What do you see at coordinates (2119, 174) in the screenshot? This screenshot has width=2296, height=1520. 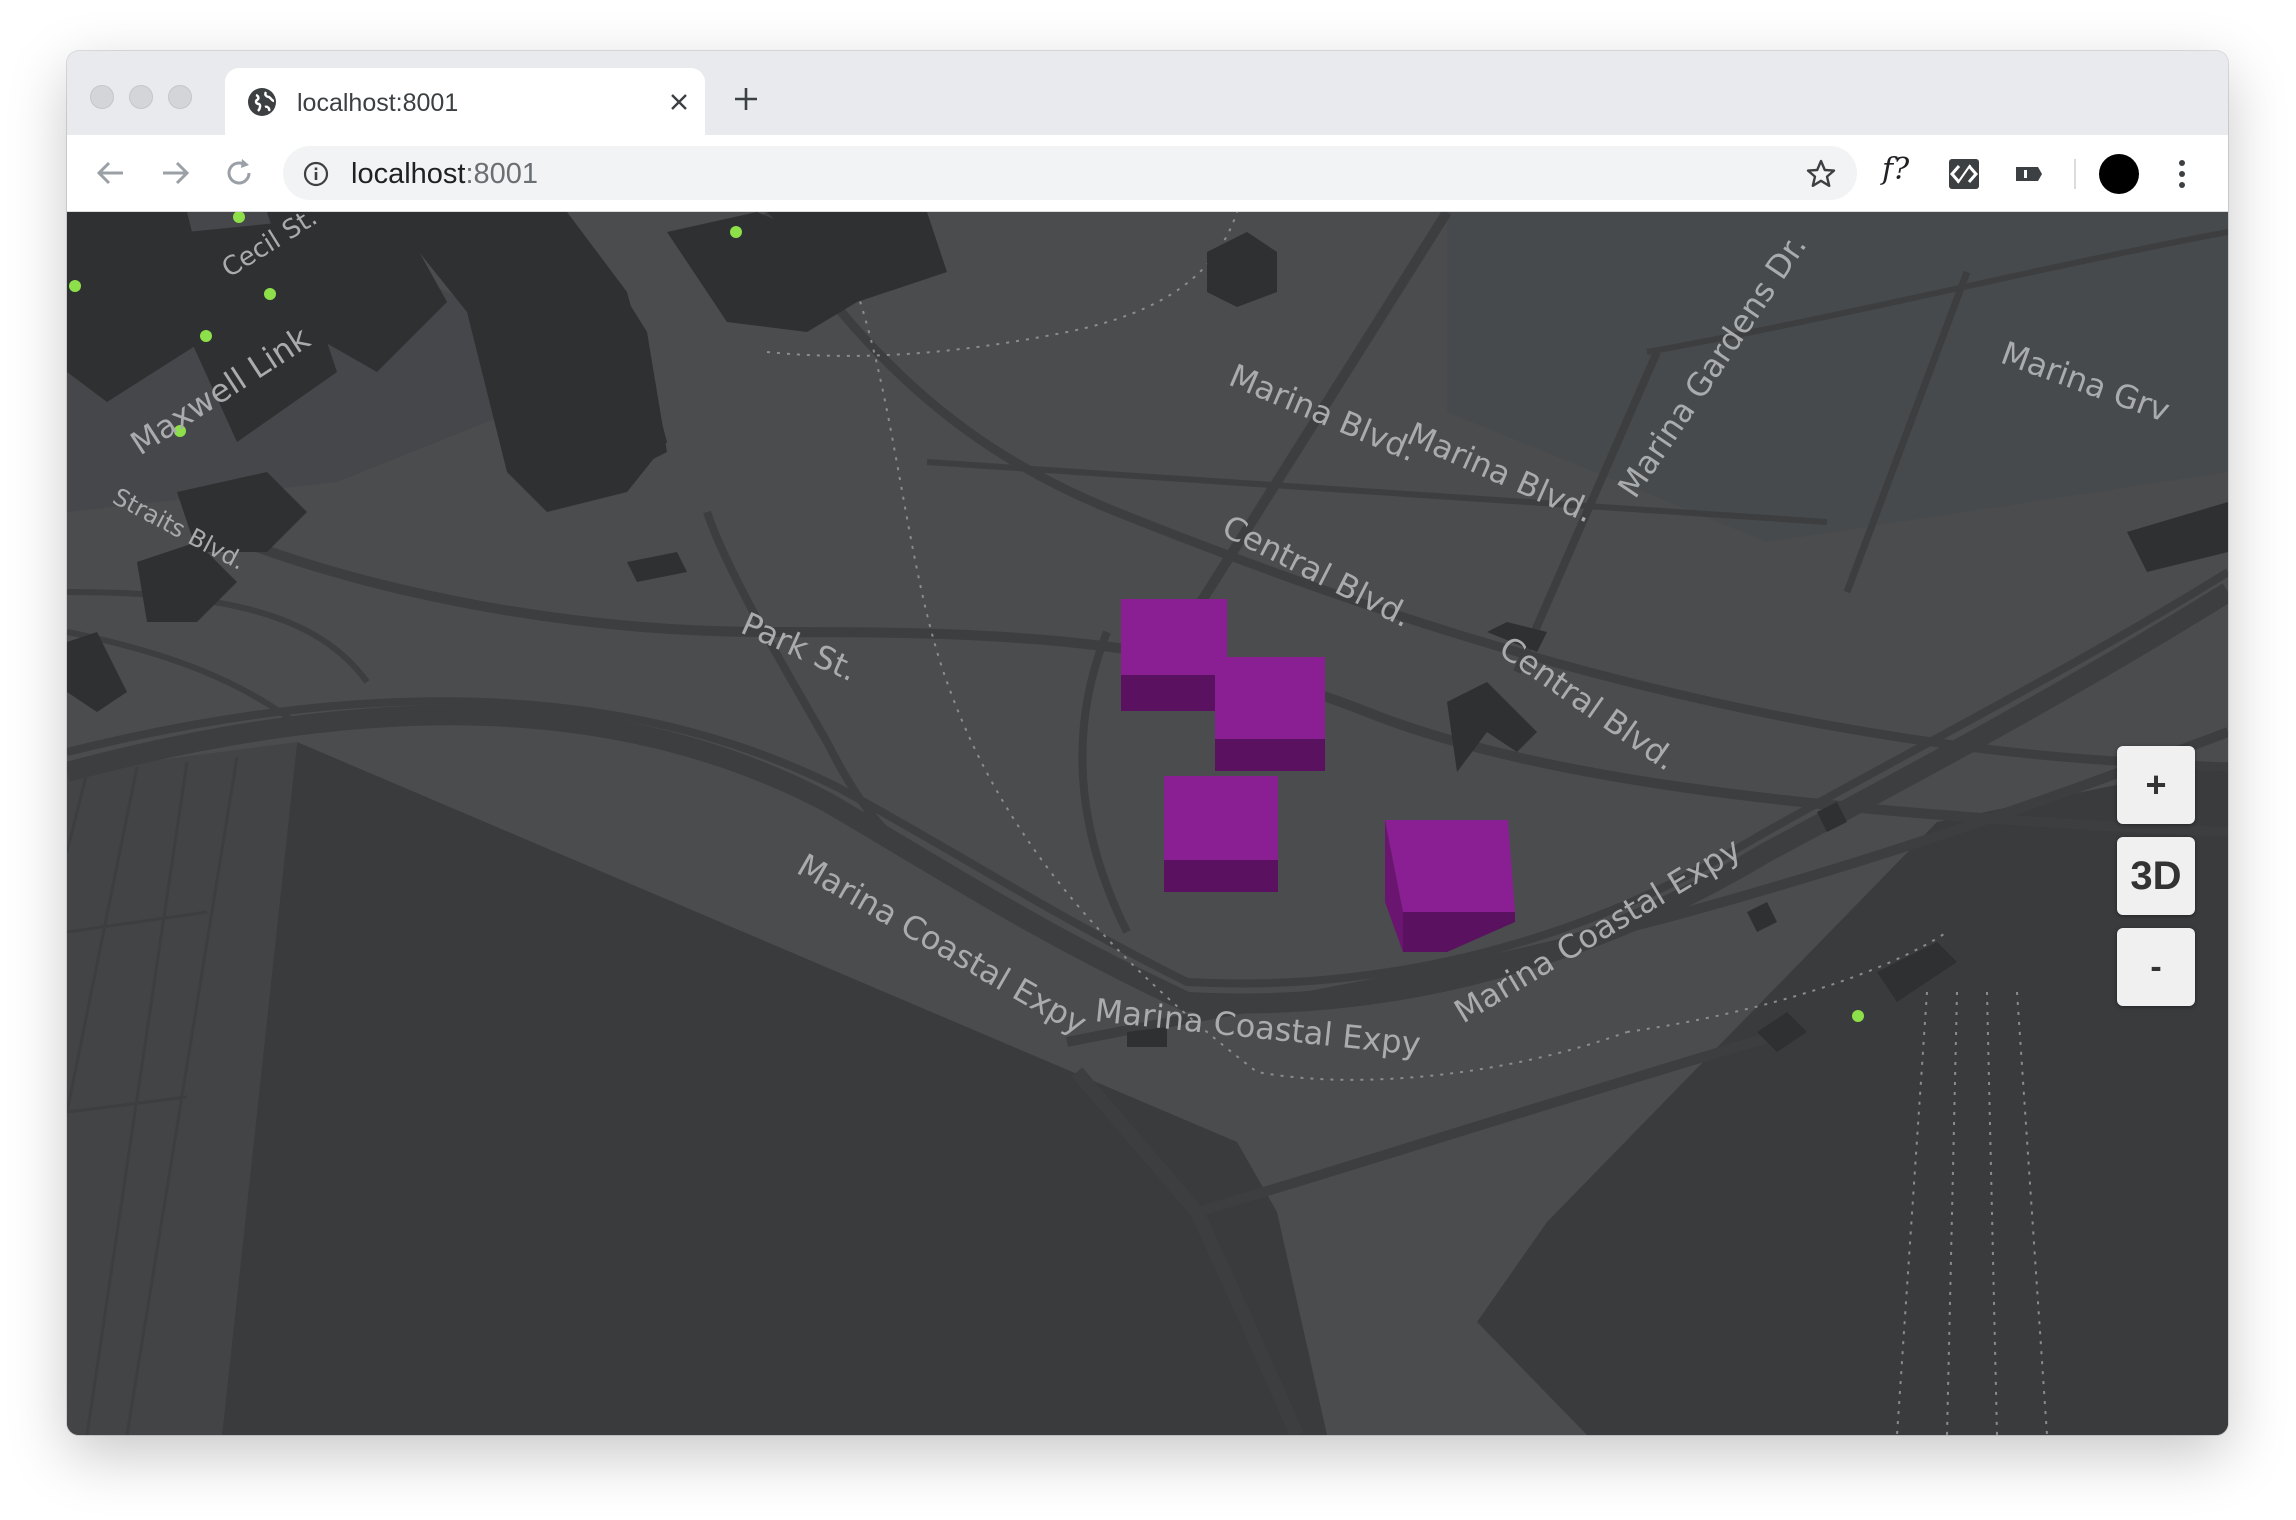 I see `profile-avatar` at bounding box center [2119, 174].